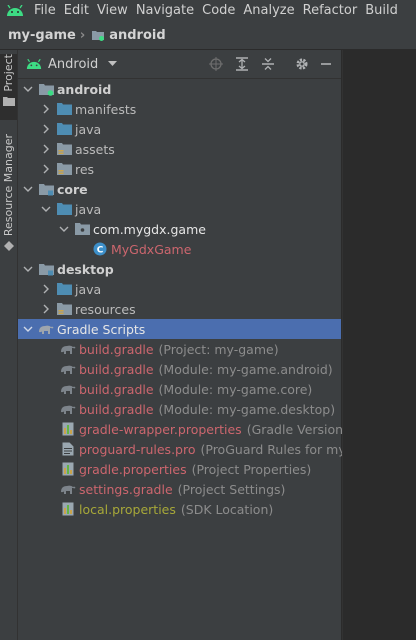 This screenshot has width=416, height=640. What do you see at coordinates (179, 149) in the screenshot?
I see `tree-row-assets: assets` at bounding box center [179, 149].